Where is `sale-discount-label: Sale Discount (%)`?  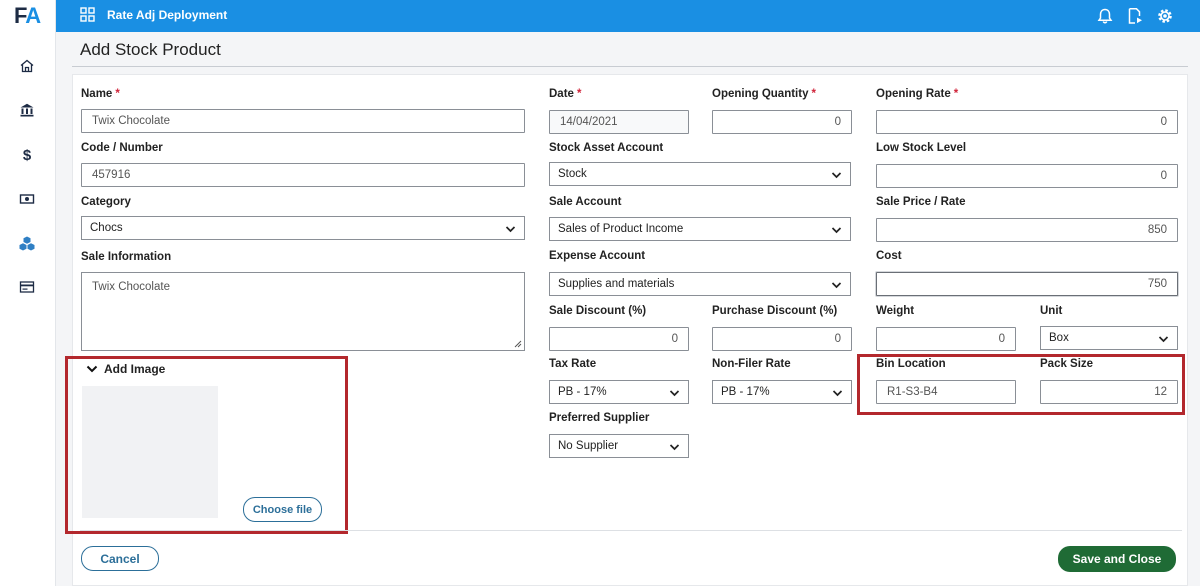 sale-discount-label: Sale Discount (%) is located at coordinates (598, 311).